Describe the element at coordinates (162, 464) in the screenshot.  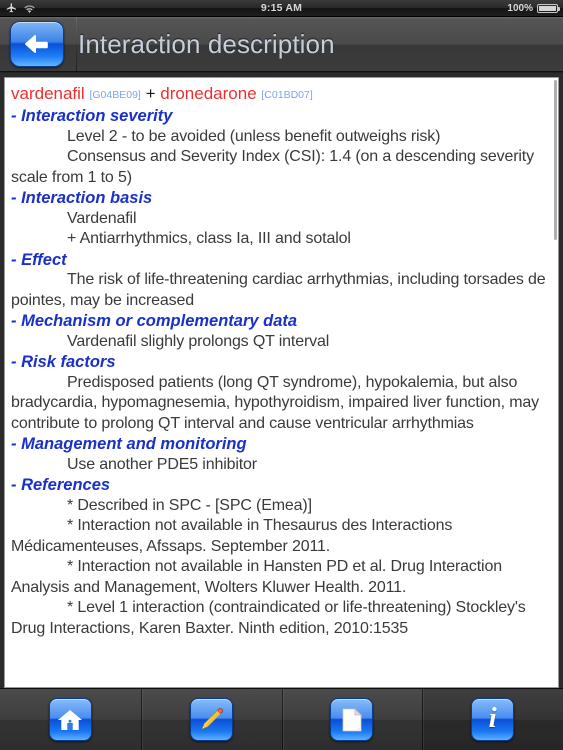
I see `section-paragraph: Use another PDE5 inhibitor` at that location.